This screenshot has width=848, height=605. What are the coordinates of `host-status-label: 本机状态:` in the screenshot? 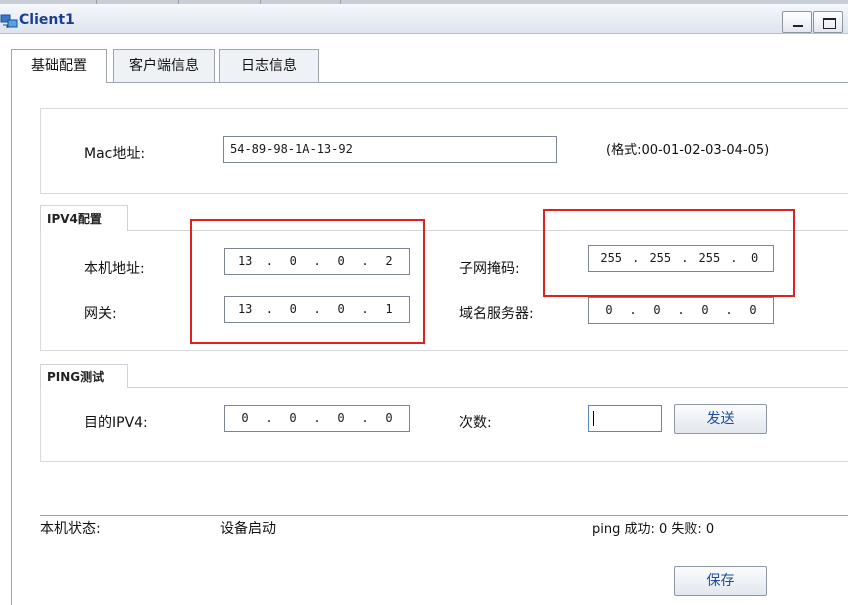 It's located at (70, 529).